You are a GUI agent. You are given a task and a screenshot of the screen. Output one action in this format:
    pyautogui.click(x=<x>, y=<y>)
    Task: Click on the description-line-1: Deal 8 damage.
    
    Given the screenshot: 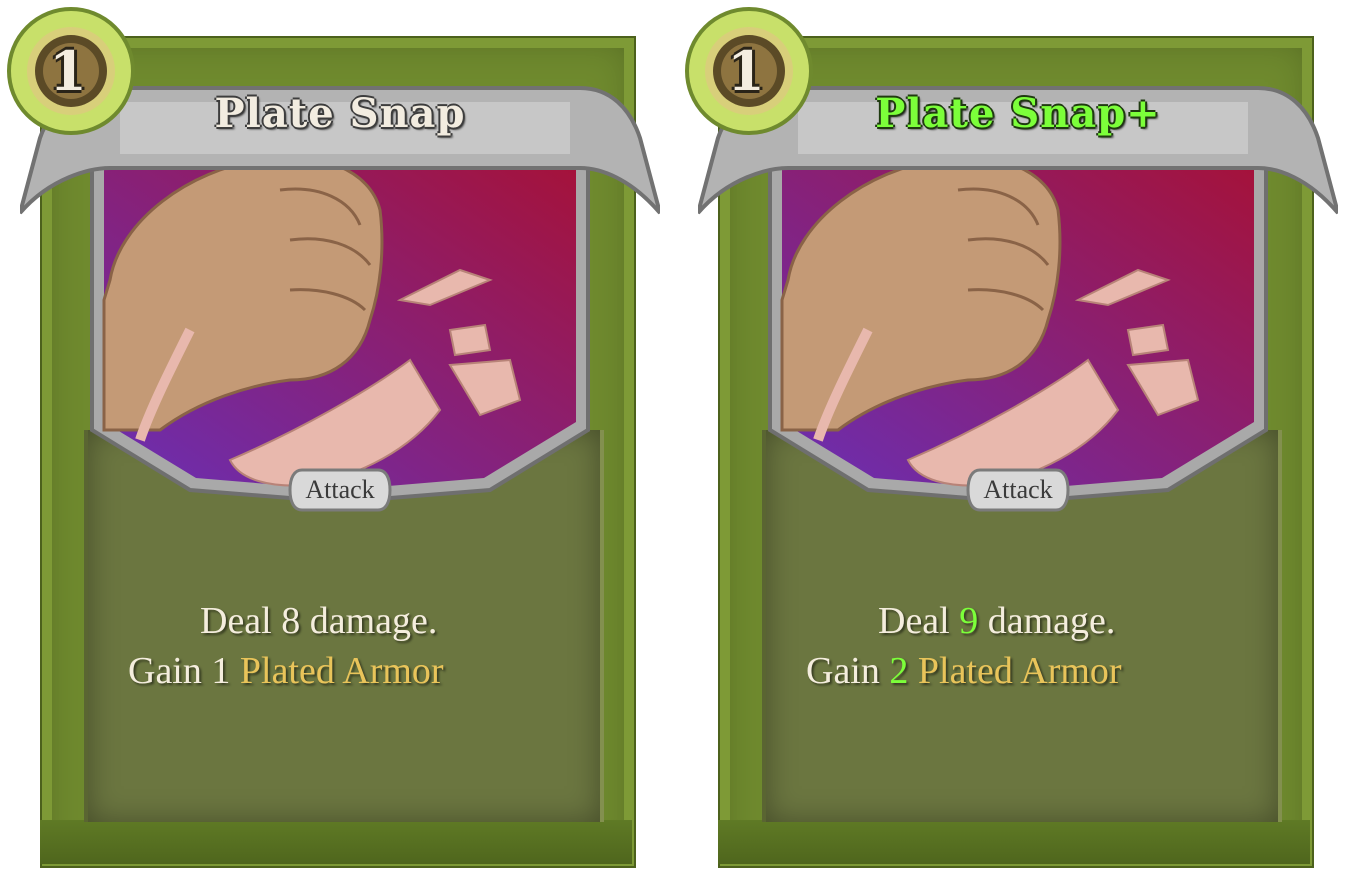 What is the action you would take?
    pyautogui.click(x=318, y=621)
    